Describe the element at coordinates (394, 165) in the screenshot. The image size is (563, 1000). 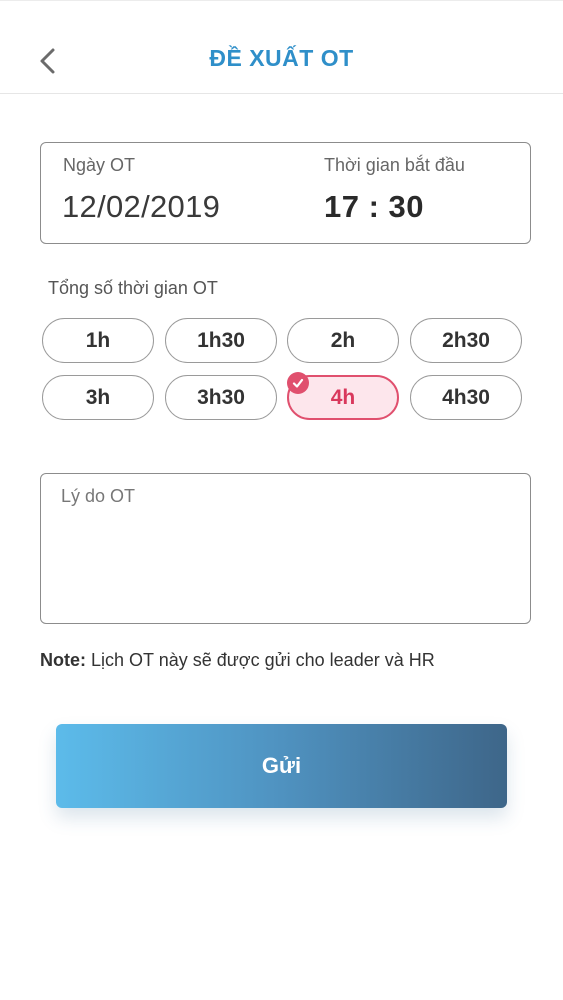
I see `start-time-label: Thời gian bắt đầu` at that location.